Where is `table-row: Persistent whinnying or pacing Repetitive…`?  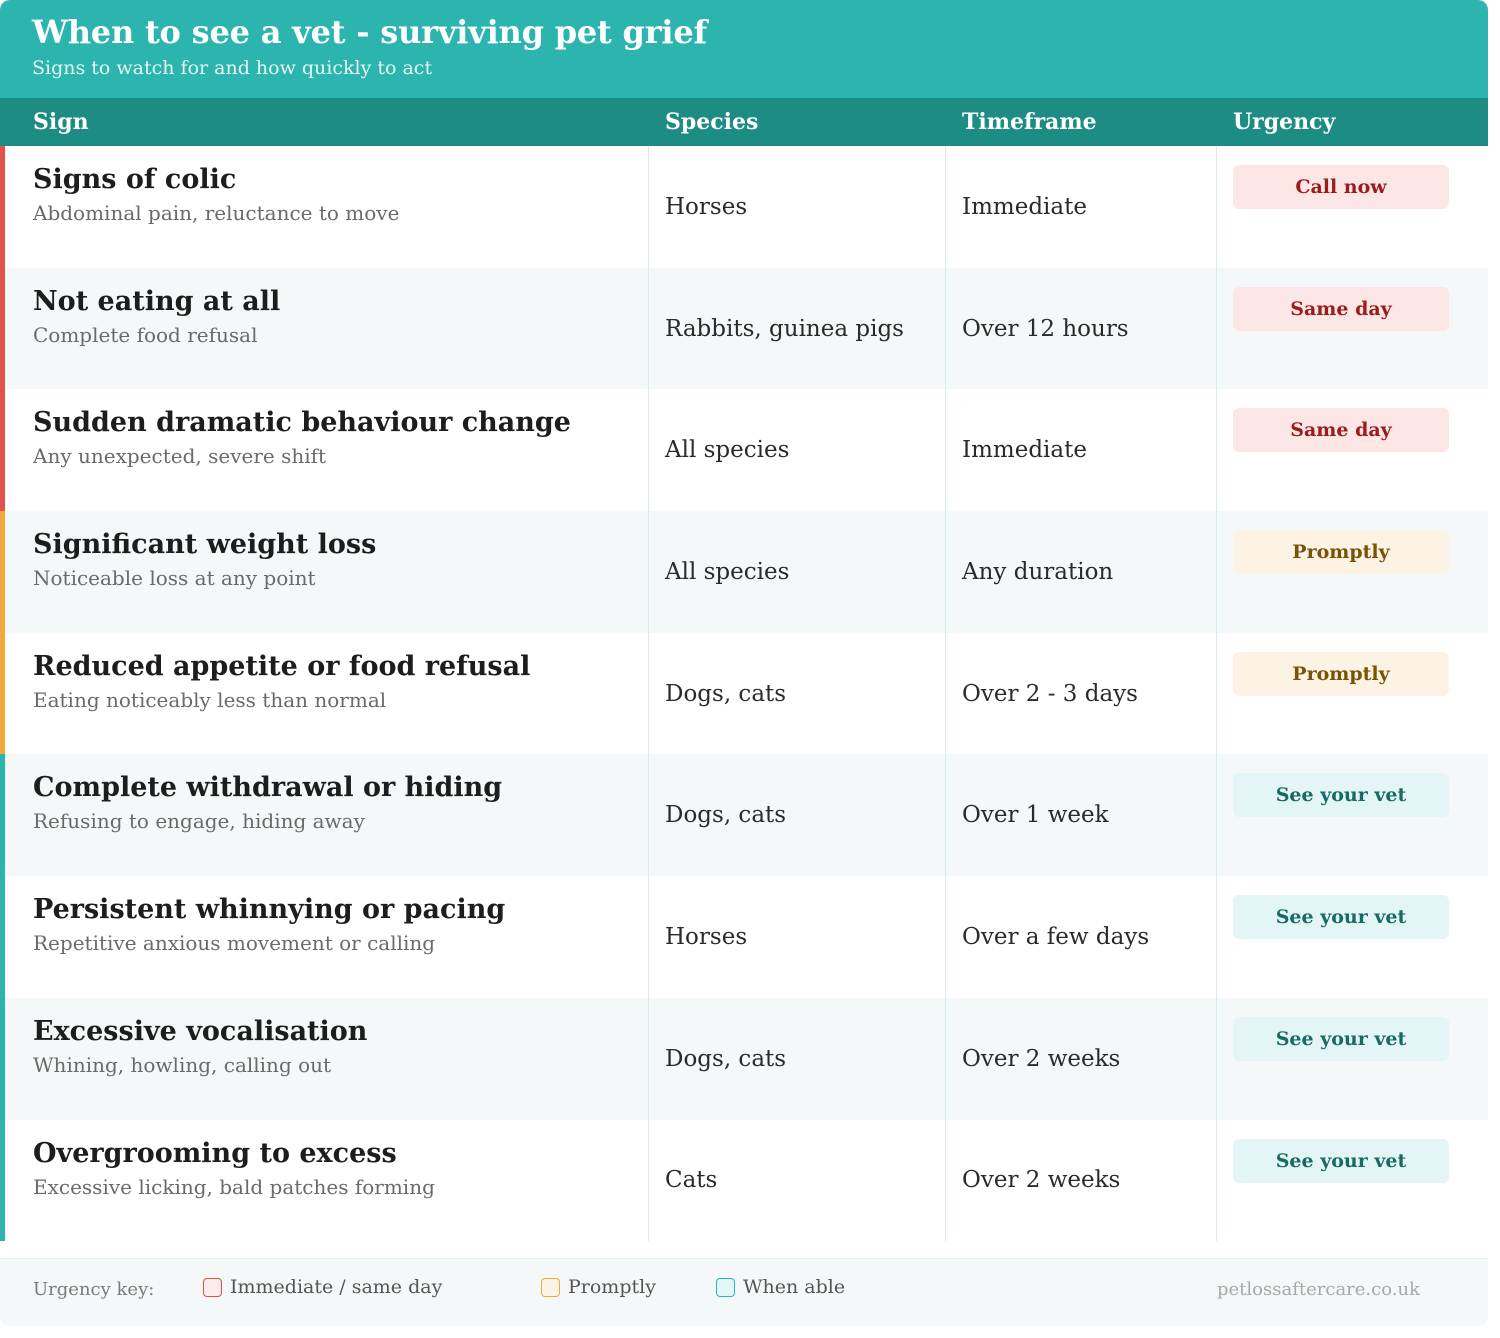 table-row: Persistent whinnying or pacing Repetitive… is located at coordinates (744, 937).